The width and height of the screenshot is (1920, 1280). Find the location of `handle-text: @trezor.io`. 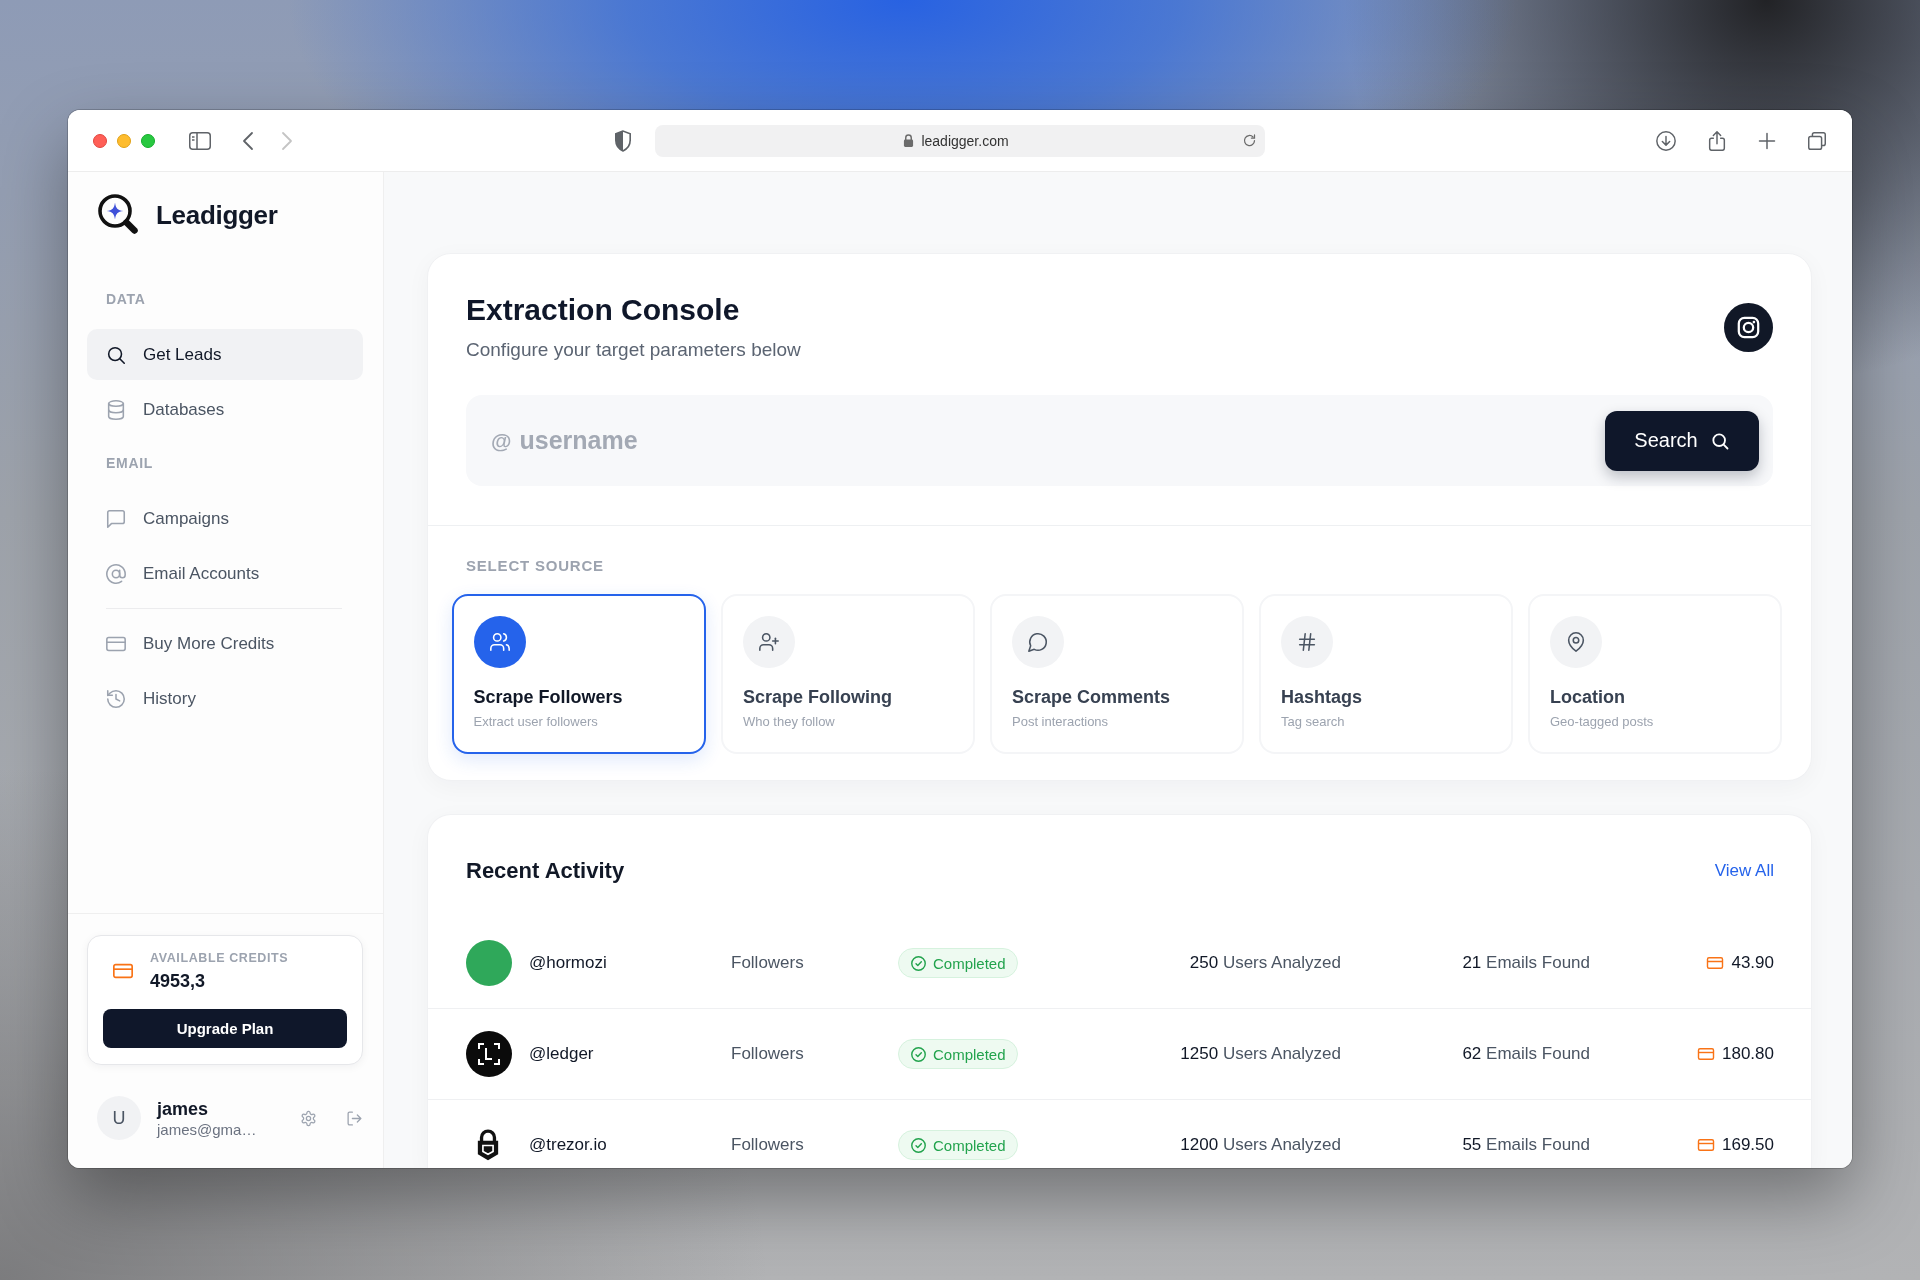

handle-text: @trezor.io is located at coordinates (568, 1145).